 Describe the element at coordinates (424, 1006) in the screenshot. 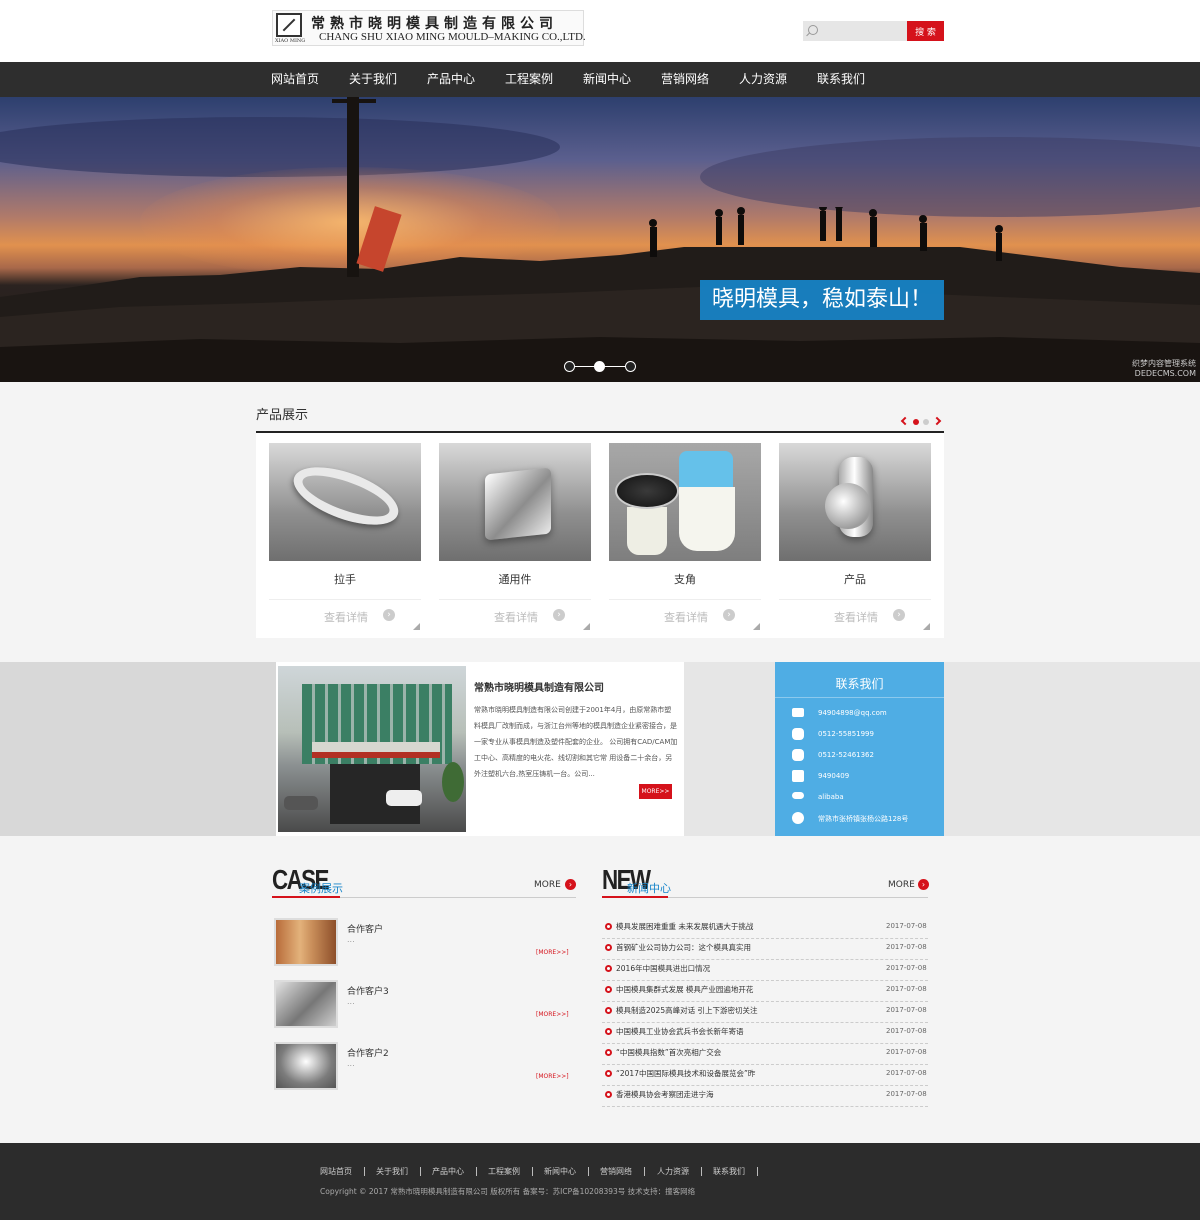

I see `case-item: 合作客户3 ... [MORE>>]` at that location.